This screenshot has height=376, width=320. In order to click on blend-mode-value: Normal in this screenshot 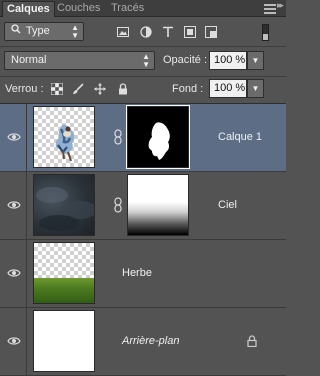, I will do `click(29, 60)`.